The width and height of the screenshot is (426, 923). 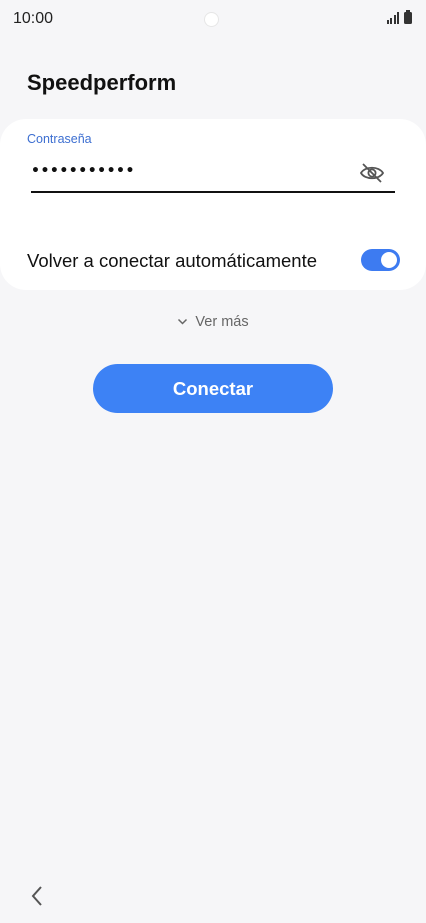 What do you see at coordinates (33, 18) in the screenshot?
I see `status-time: 10:00` at bounding box center [33, 18].